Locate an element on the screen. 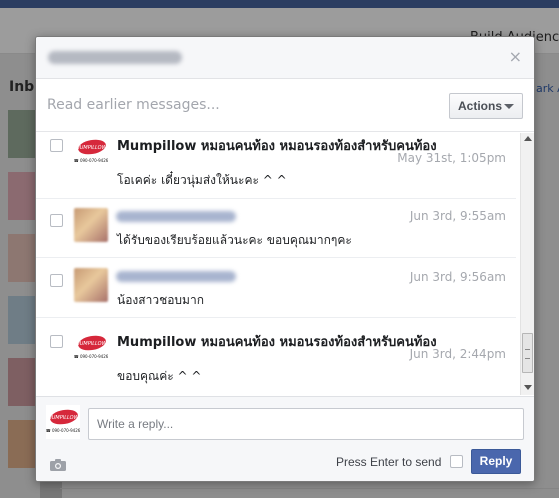 The image size is (559, 498). actions-label: Actions is located at coordinates (480, 106).